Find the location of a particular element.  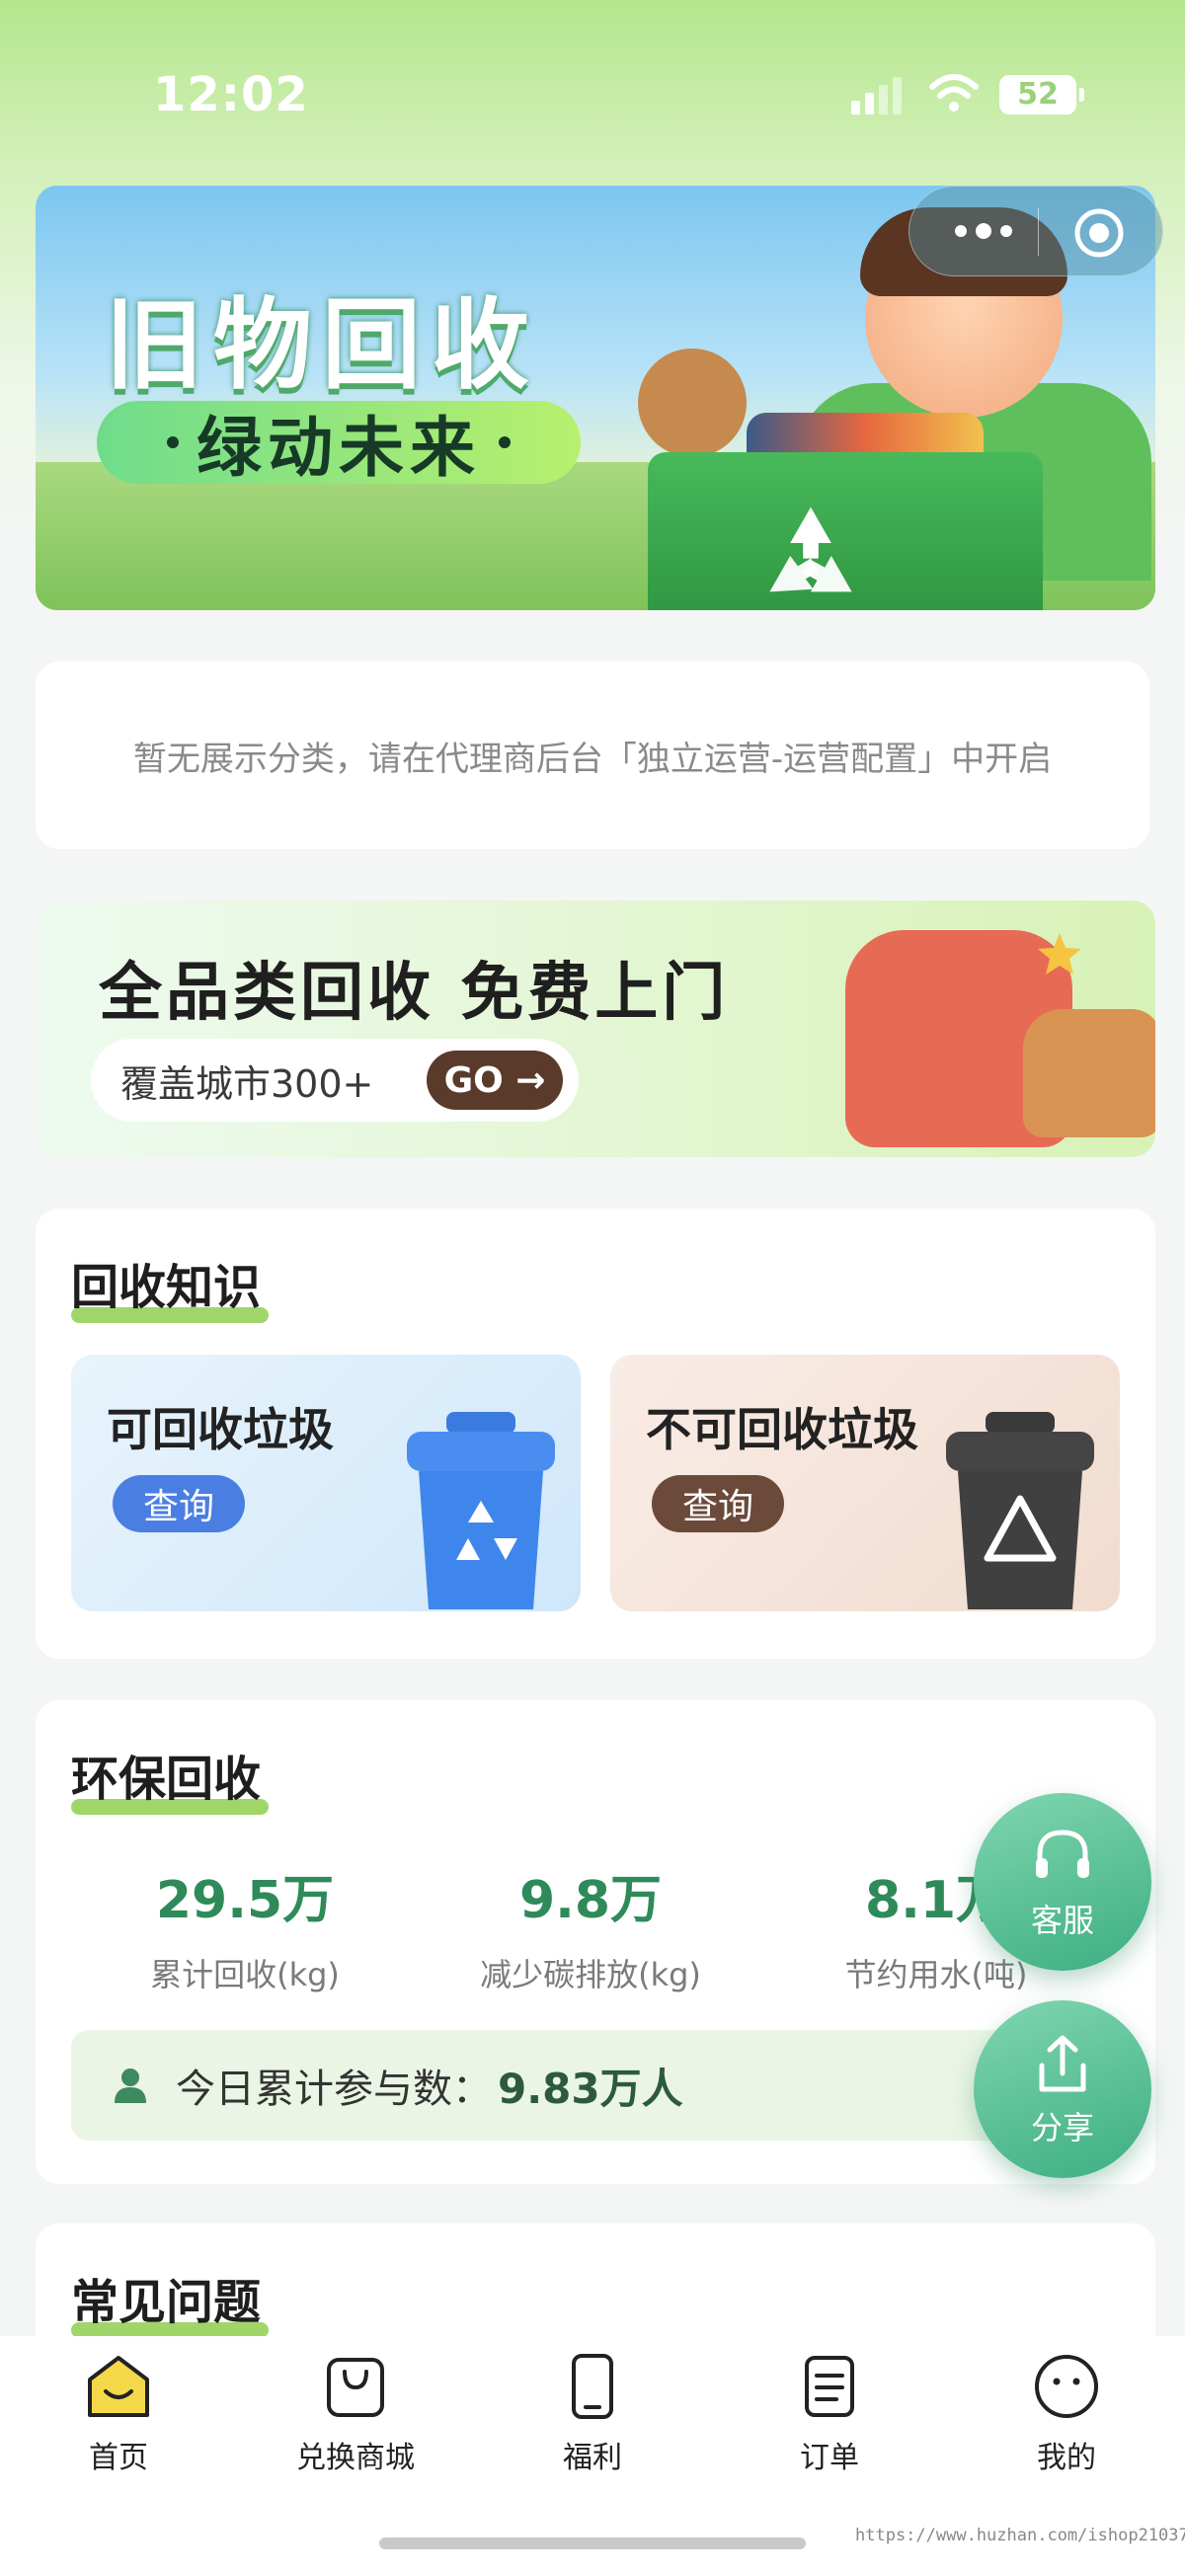

service-label: 客服 is located at coordinates (1062, 1920).